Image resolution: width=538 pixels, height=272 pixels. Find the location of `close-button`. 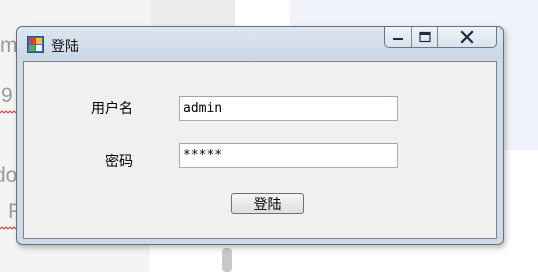

close-button is located at coordinates (467, 37).